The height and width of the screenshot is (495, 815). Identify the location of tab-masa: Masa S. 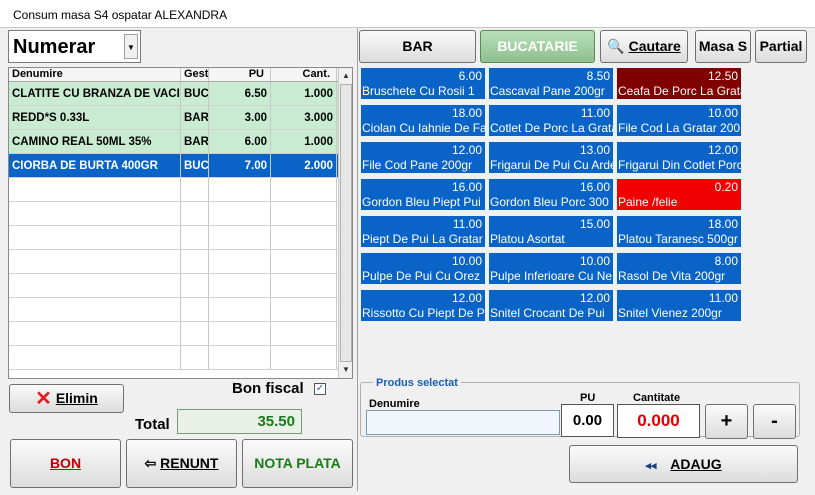
(723, 46).